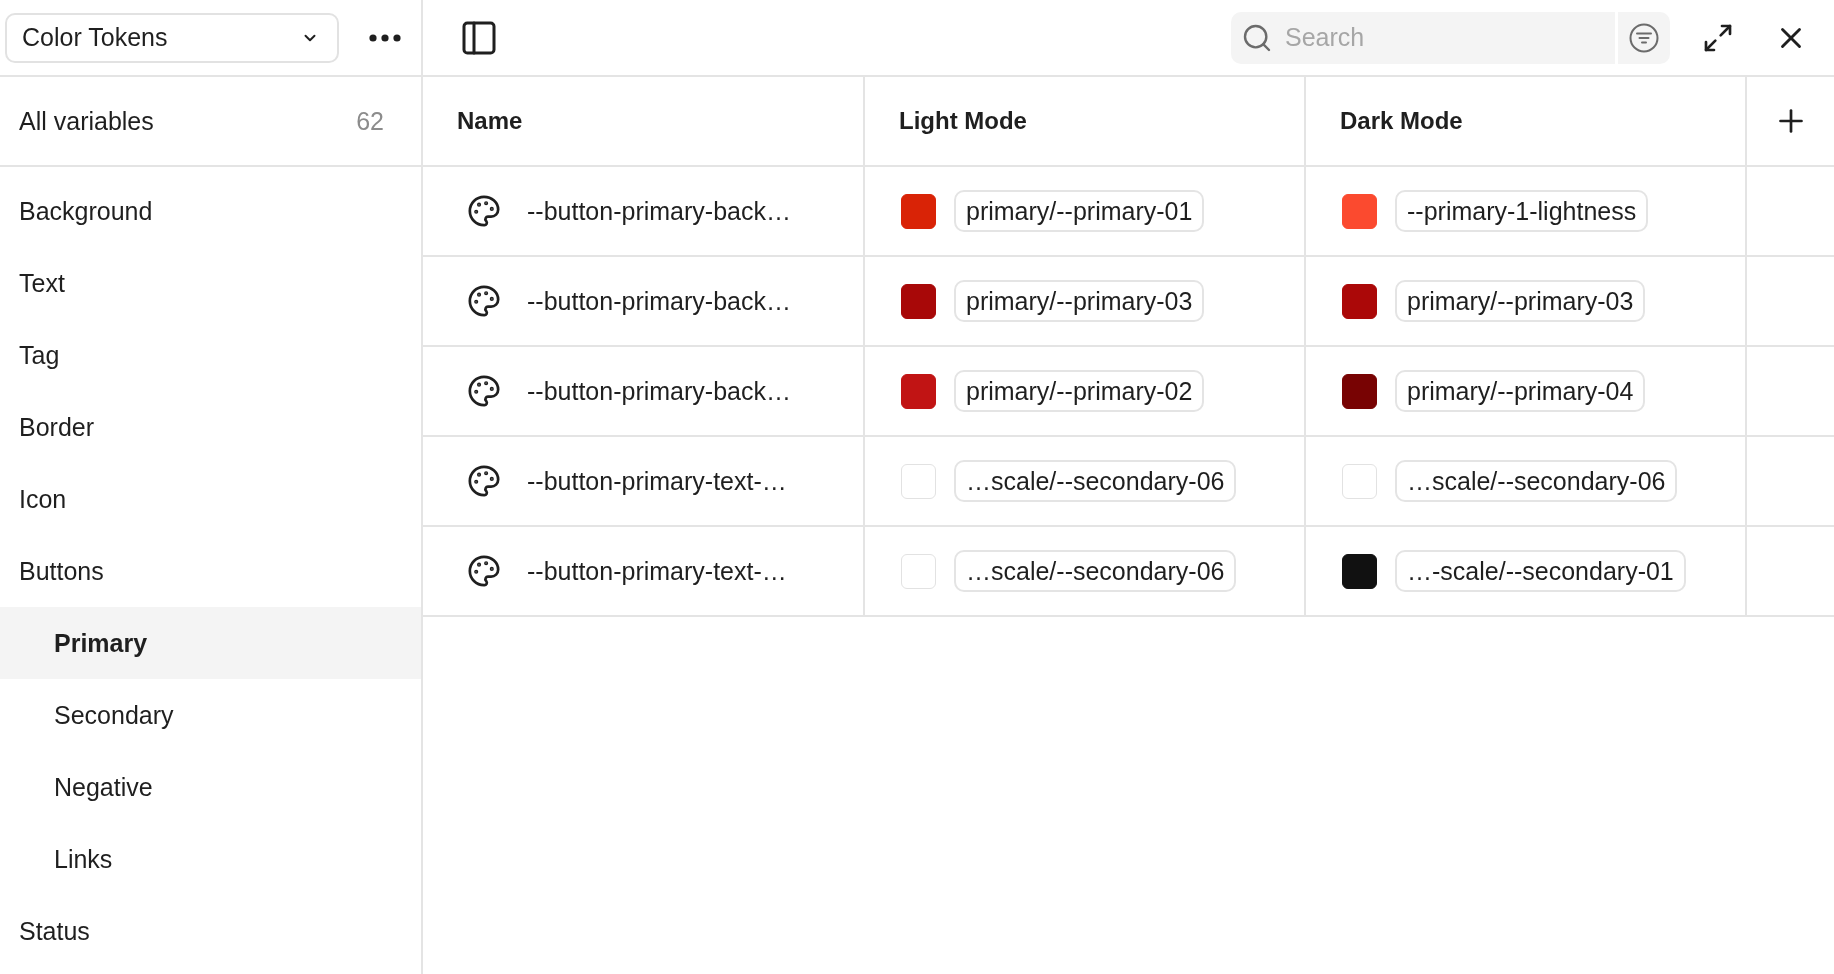 The image size is (1834, 974). Describe the element at coordinates (963, 121) in the screenshot. I see `column-header: Light Mode` at that location.